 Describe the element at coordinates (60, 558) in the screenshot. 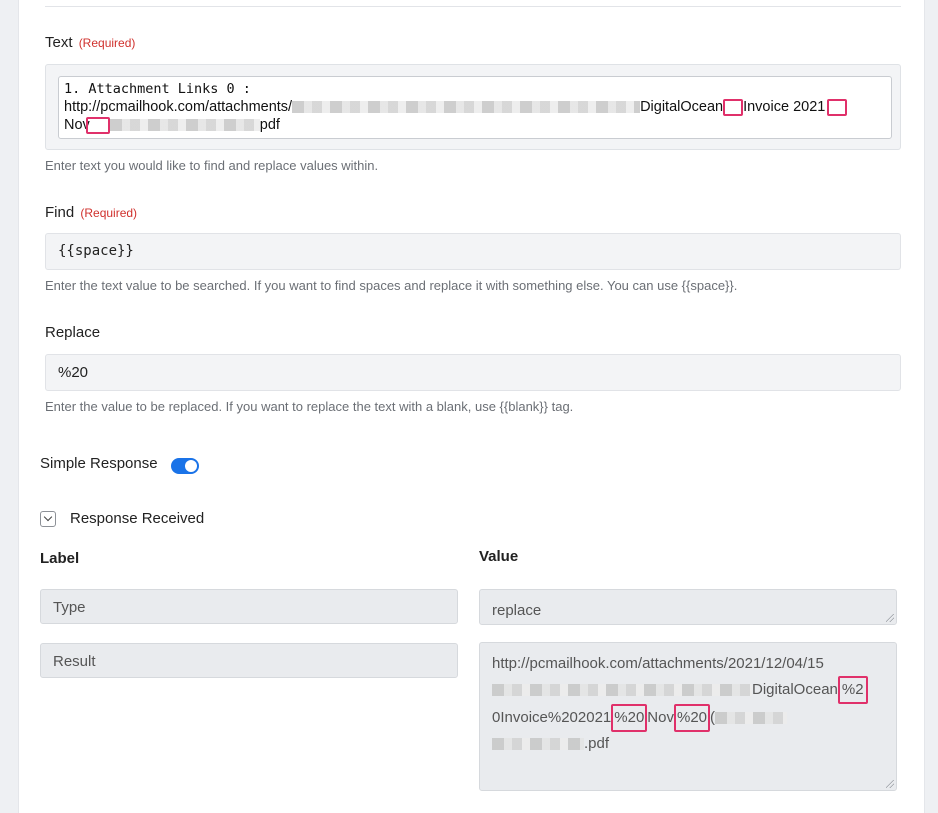

I see `label-column-header: Label` at that location.